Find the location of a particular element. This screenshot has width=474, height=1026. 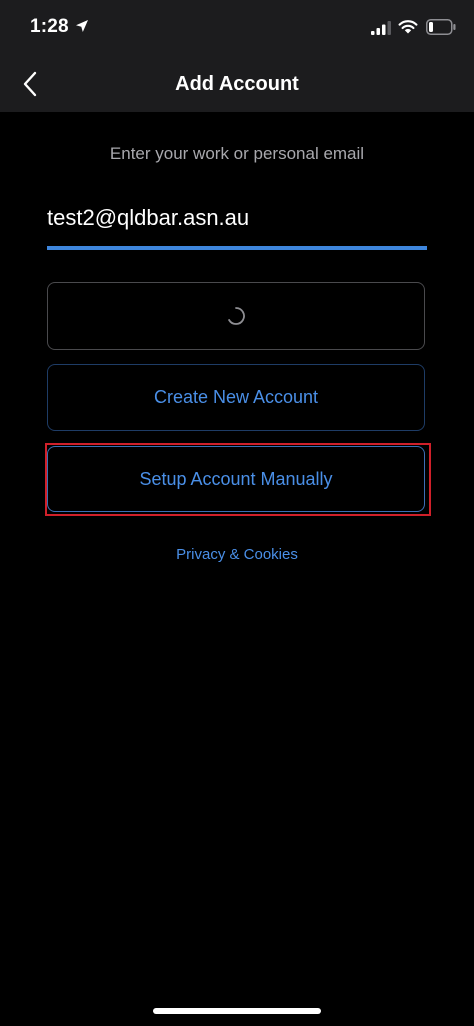

wifi-icon is located at coordinates (408, 27).